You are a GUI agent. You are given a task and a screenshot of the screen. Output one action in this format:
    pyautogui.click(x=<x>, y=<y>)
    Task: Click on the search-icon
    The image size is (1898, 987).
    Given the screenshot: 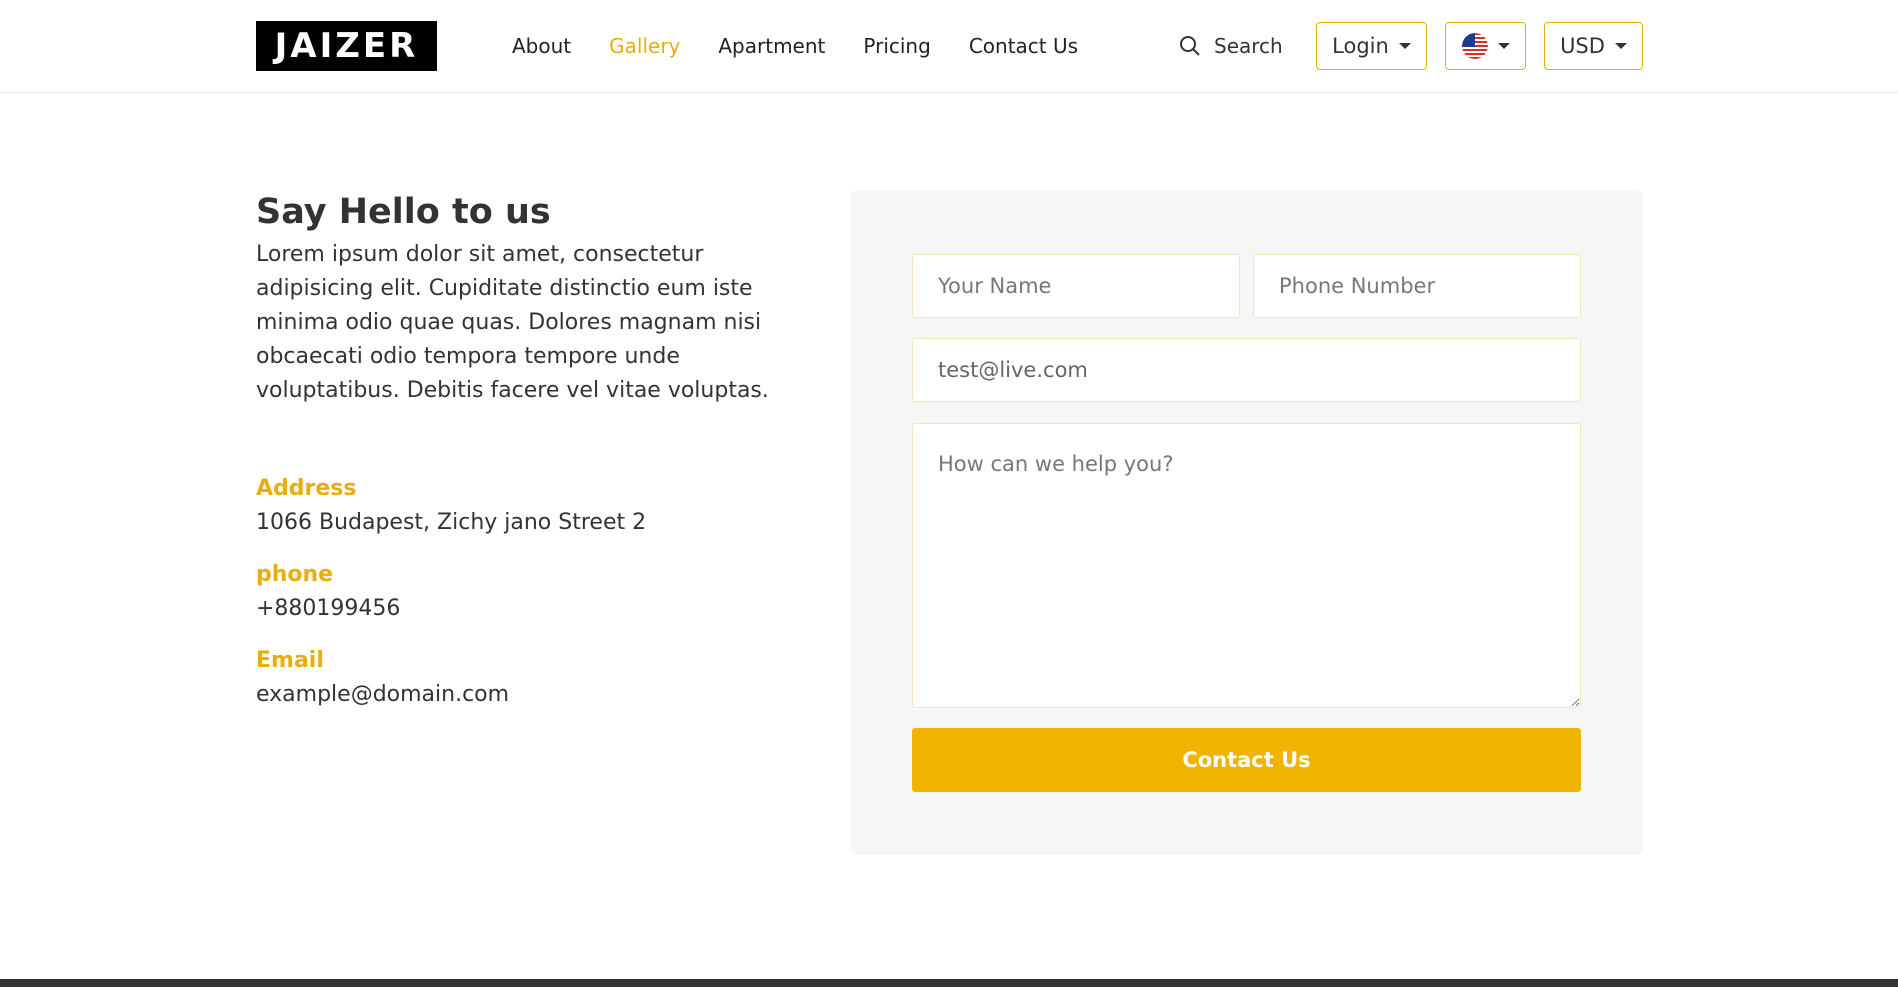 What is the action you would take?
    pyautogui.click(x=1190, y=46)
    